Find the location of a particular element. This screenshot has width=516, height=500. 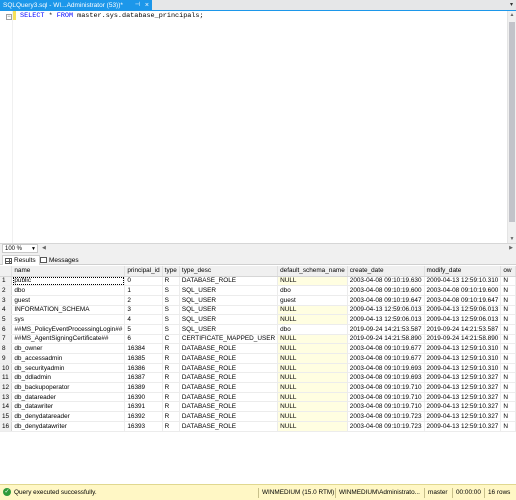

tab-overflow-dropdown-icon: ▾ is located at coordinates (511, 5).